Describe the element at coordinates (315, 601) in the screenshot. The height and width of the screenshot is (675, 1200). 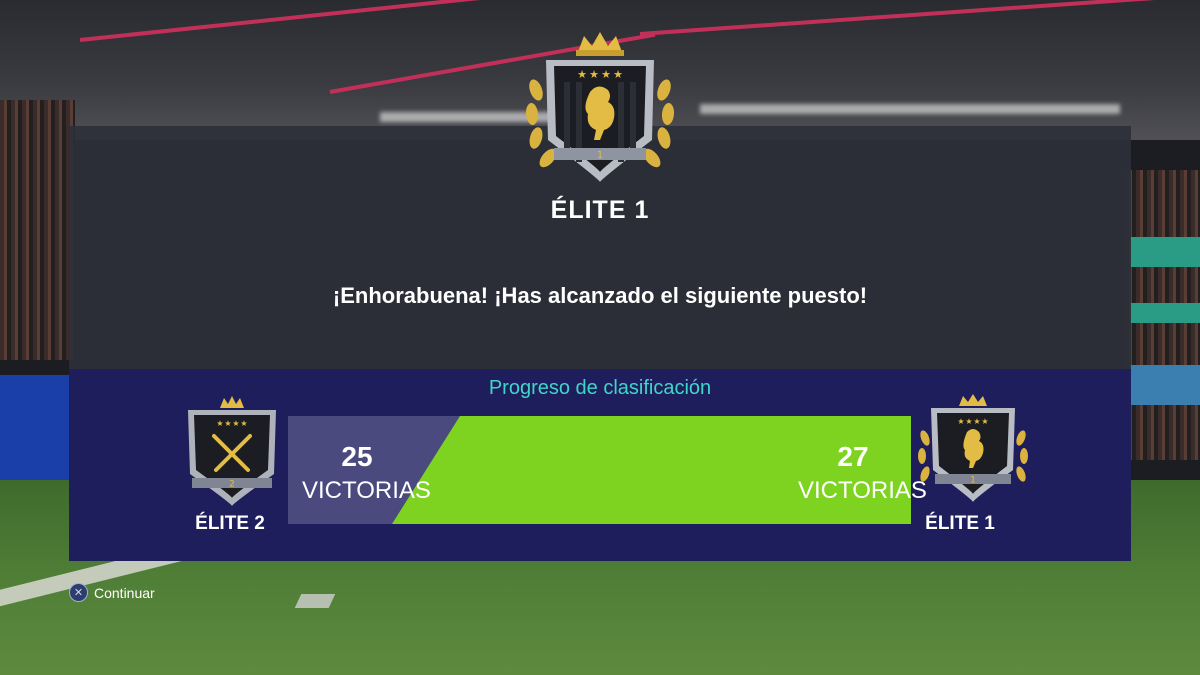
I see `pitch-mark` at that location.